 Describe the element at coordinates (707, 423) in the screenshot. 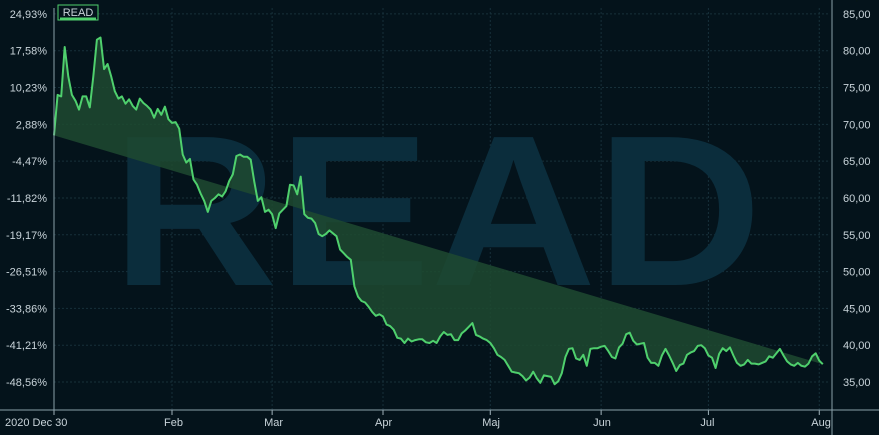

I see `x-tick-label: Jul` at that location.